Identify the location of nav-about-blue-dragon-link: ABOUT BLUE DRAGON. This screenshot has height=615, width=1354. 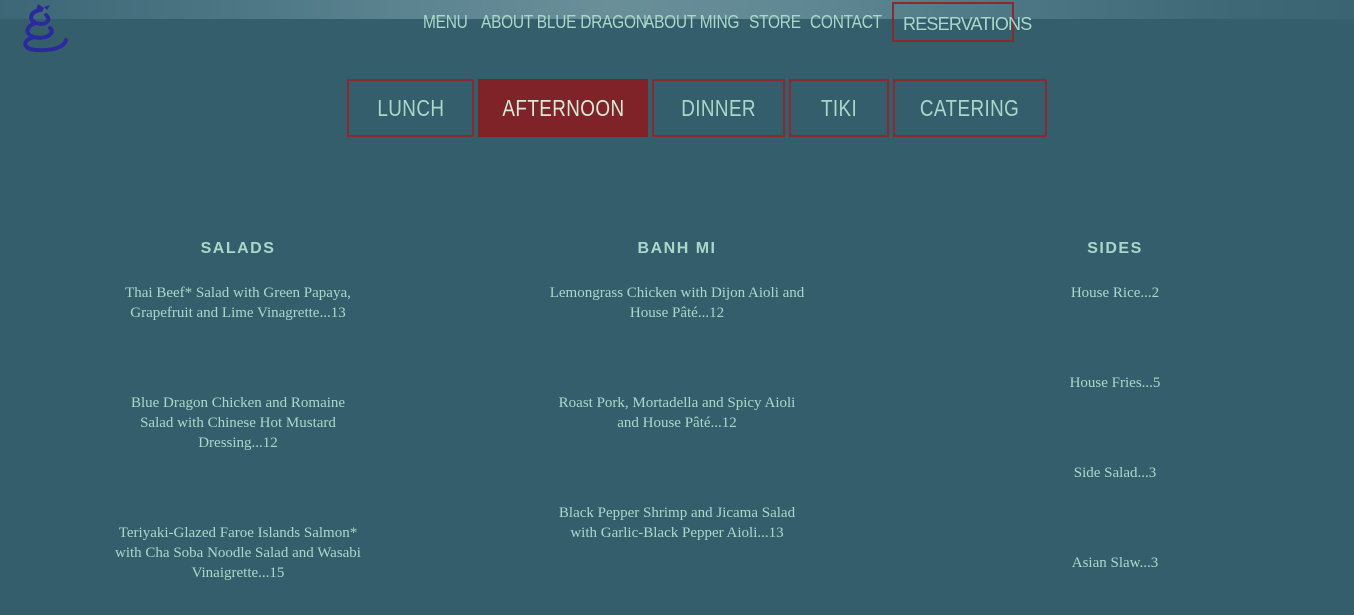
(564, 22).